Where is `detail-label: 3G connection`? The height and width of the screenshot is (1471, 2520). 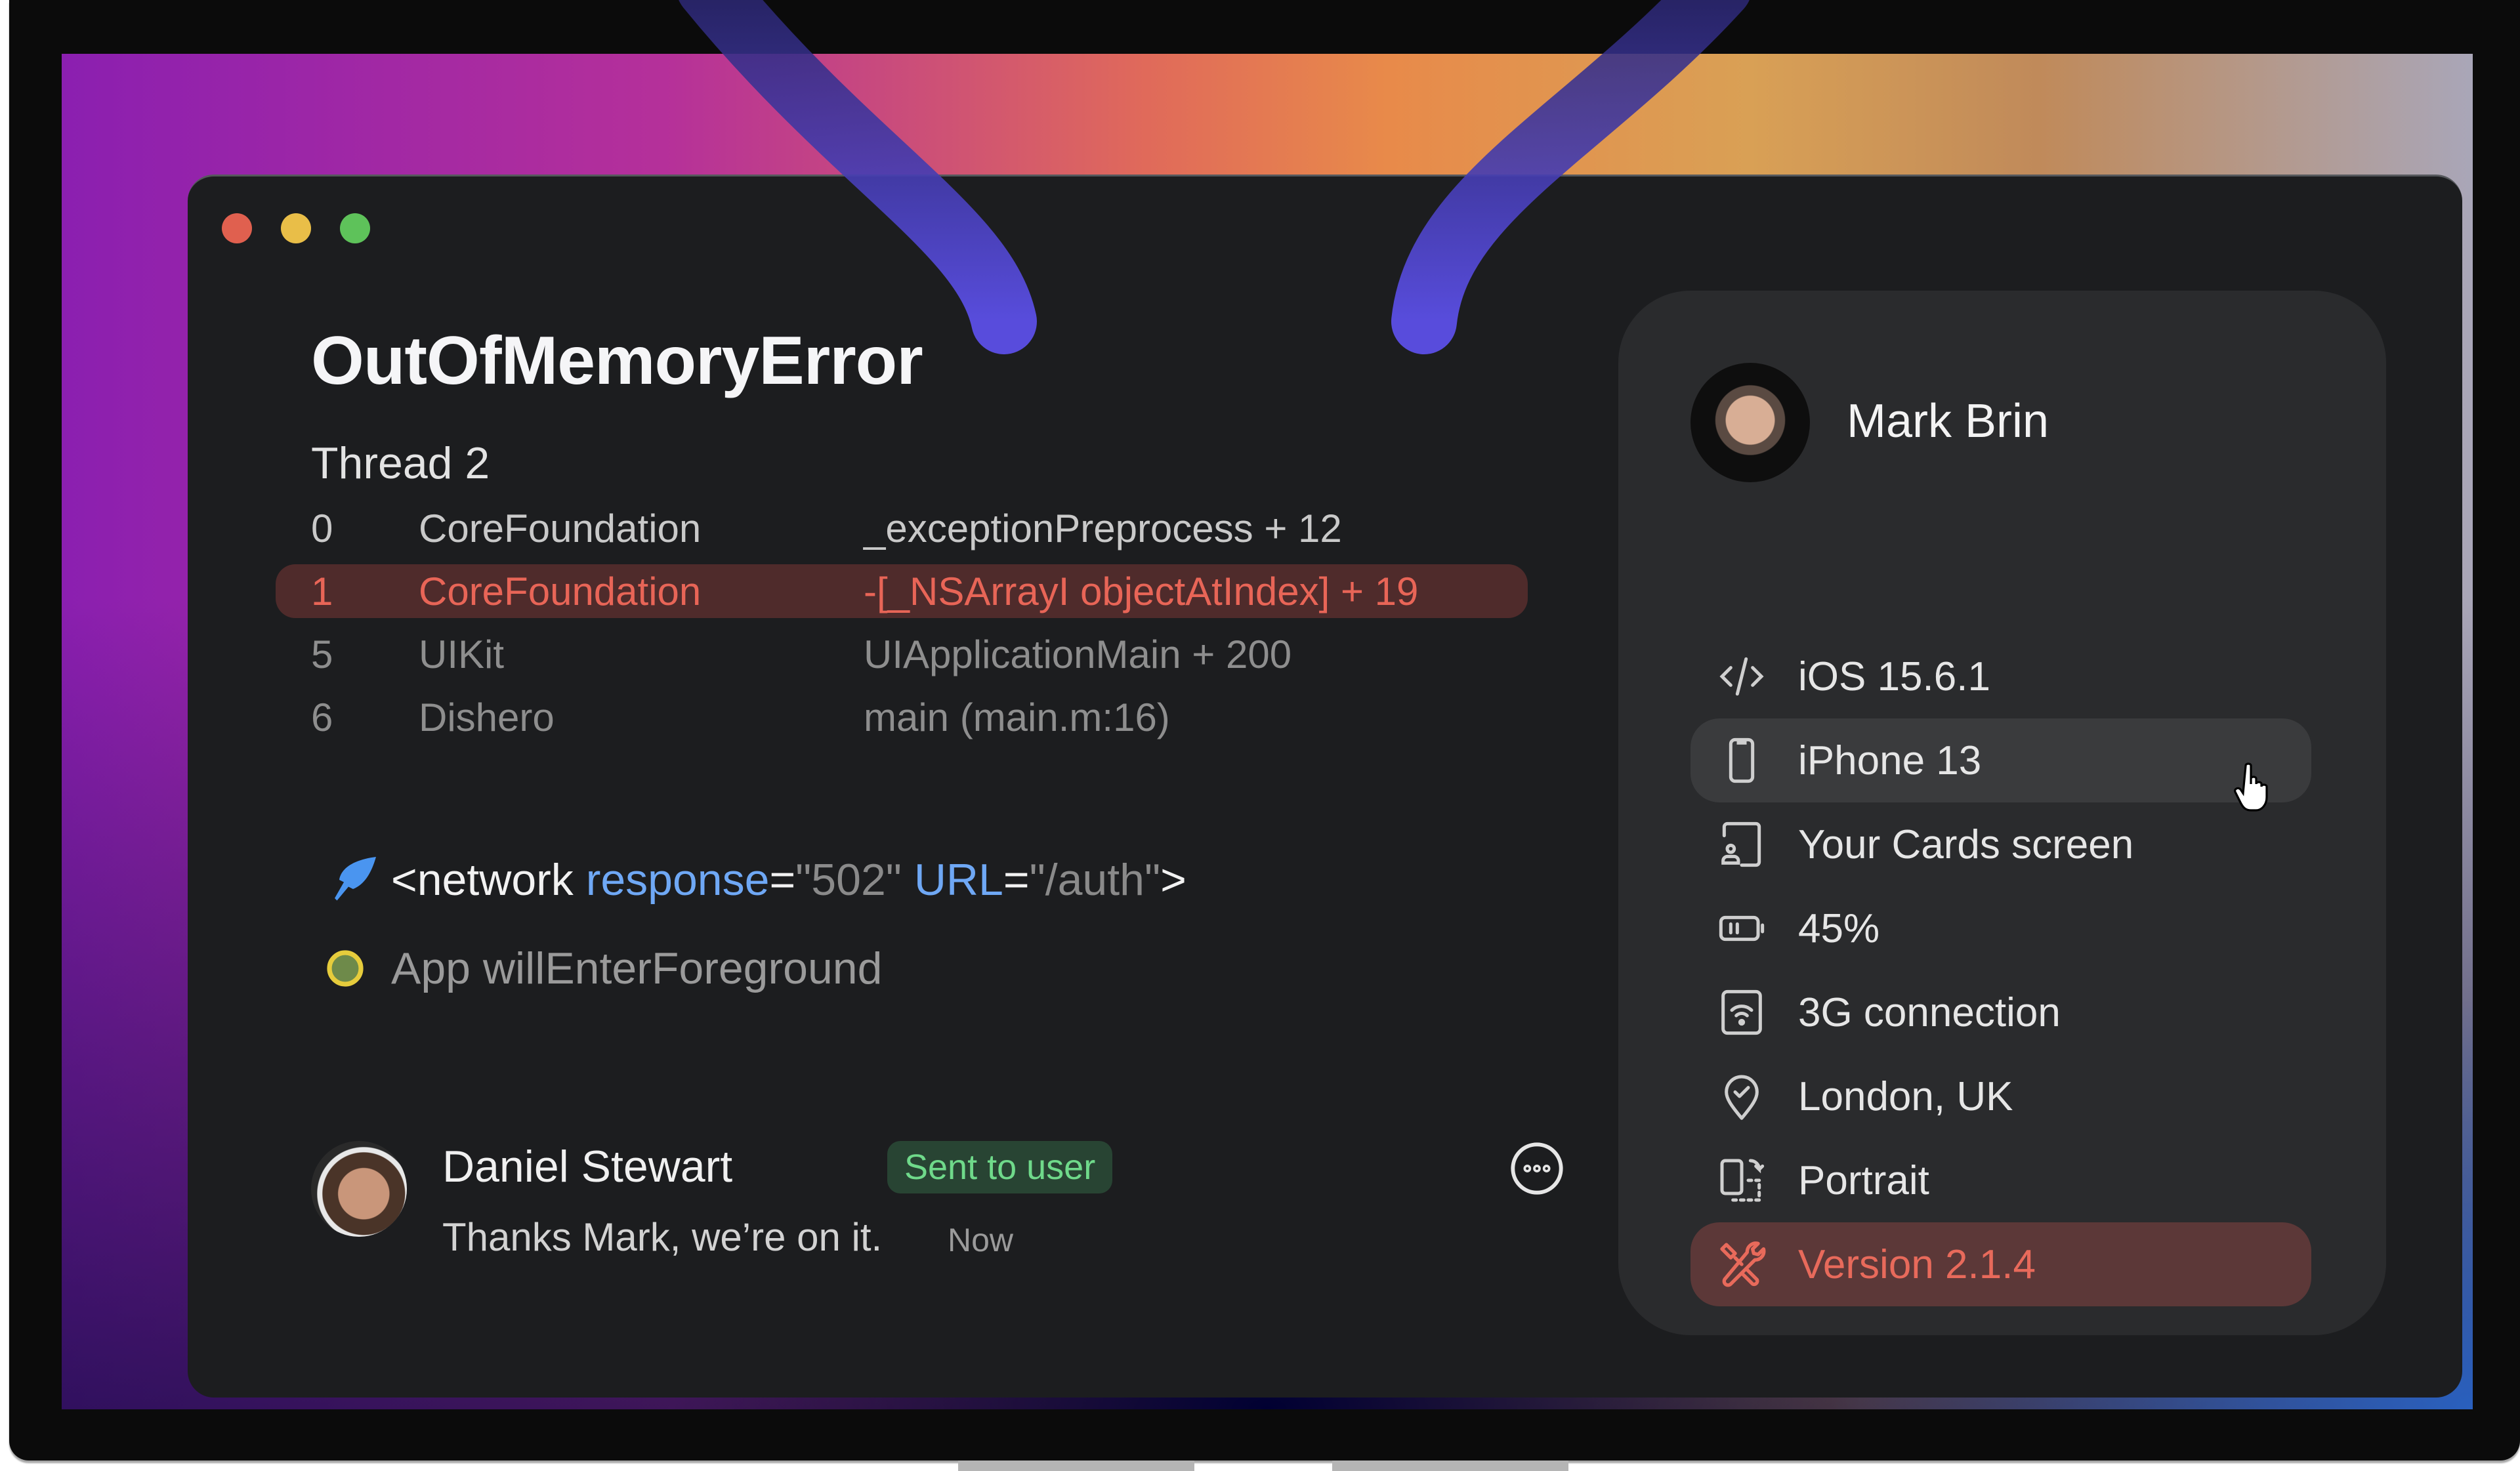 detail-label: 3G connection is located at coordinates (1929, 1012).